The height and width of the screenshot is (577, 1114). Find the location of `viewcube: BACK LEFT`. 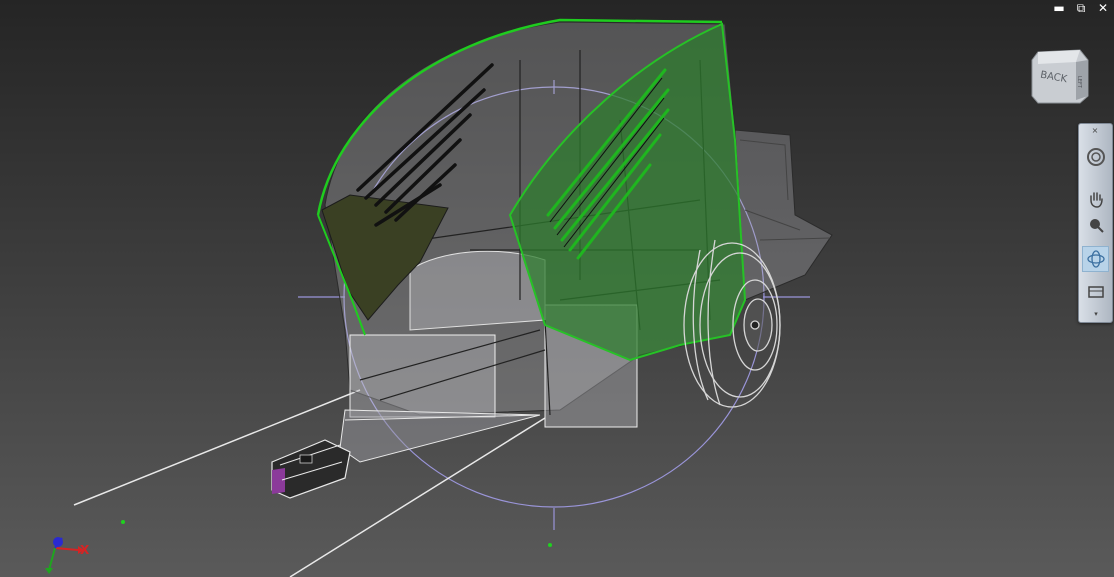

viewcube: BACK LEFT is located at coordinates (1060, 77).